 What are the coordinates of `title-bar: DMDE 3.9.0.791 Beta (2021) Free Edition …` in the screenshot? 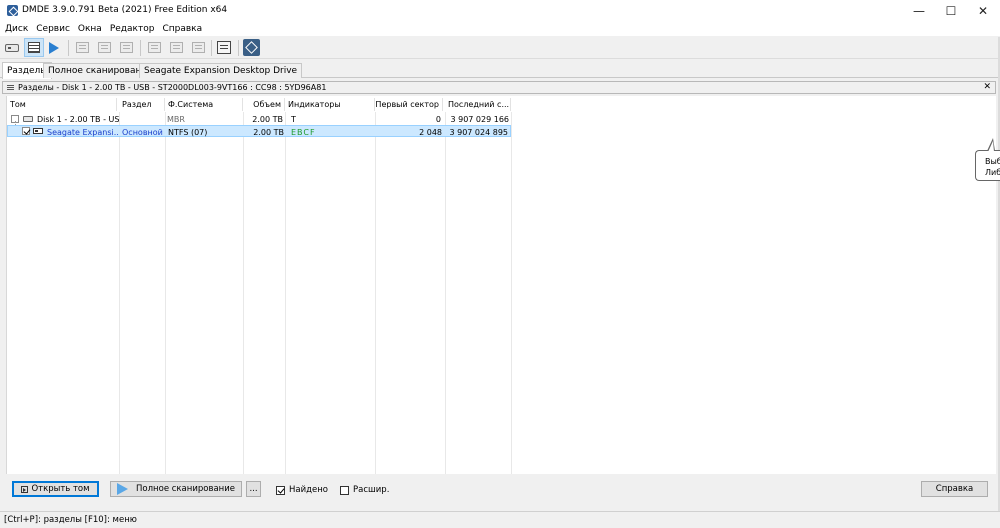 It's located at (500, 11).